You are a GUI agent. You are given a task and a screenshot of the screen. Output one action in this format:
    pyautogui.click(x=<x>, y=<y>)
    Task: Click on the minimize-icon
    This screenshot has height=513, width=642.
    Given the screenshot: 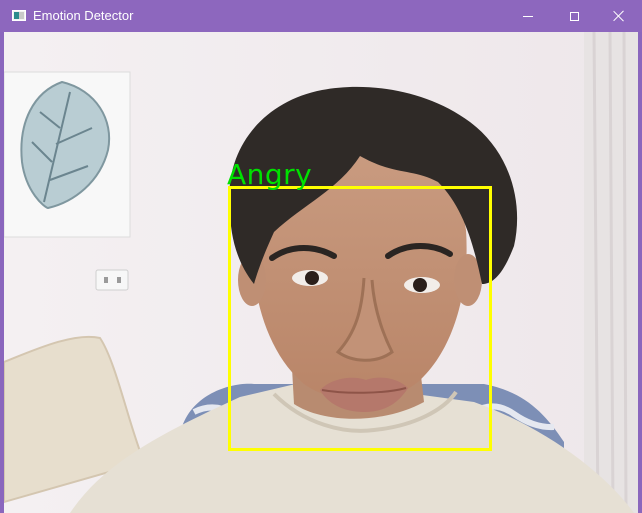 What is the action you would take?
    pyautogui.click(x=528, y=16)
    